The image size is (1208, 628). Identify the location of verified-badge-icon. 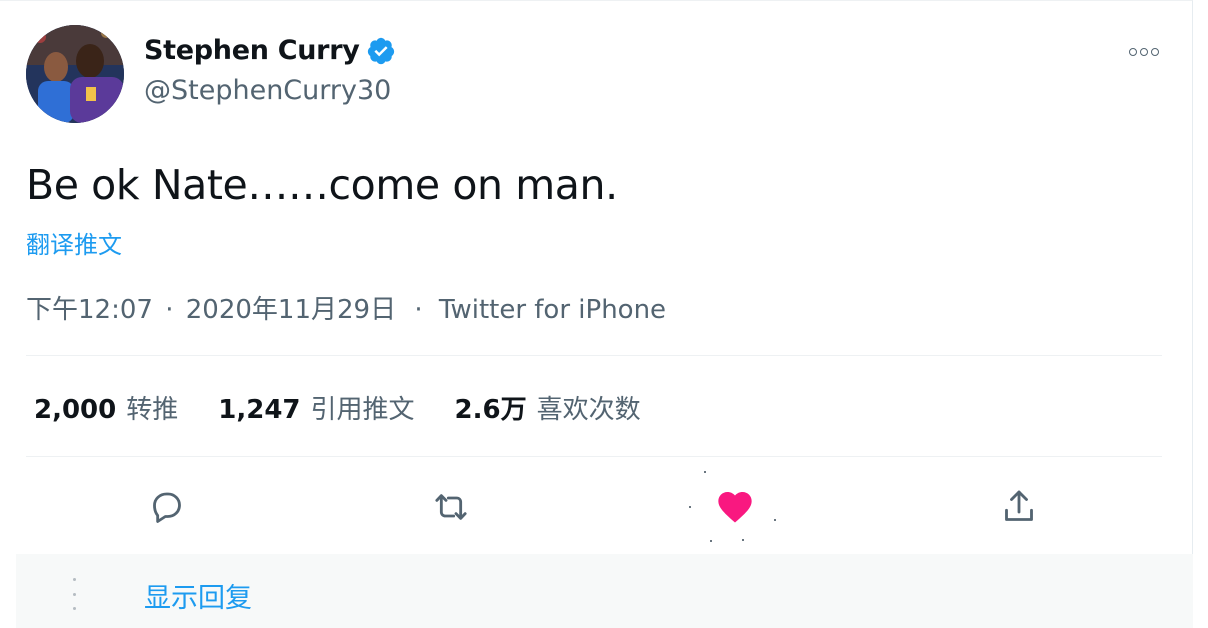
(381, 51).